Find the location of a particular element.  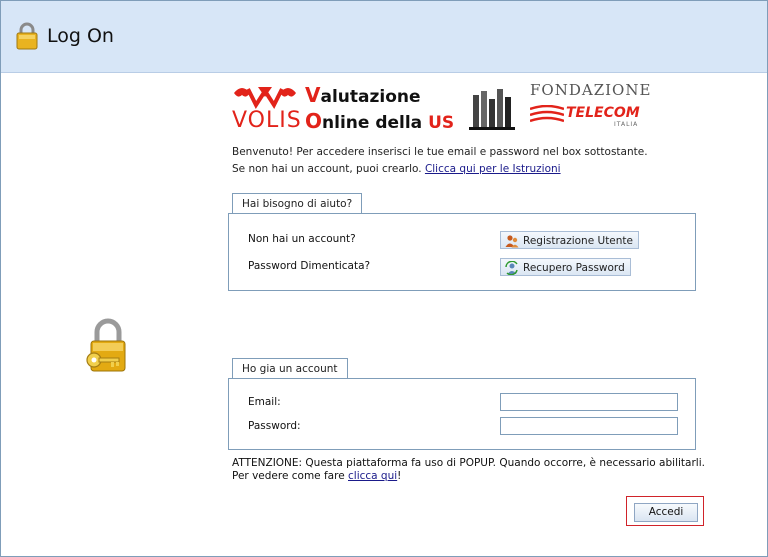

fondazione-wordmark: FONDAZIONE is located at coordinates (591, 90).